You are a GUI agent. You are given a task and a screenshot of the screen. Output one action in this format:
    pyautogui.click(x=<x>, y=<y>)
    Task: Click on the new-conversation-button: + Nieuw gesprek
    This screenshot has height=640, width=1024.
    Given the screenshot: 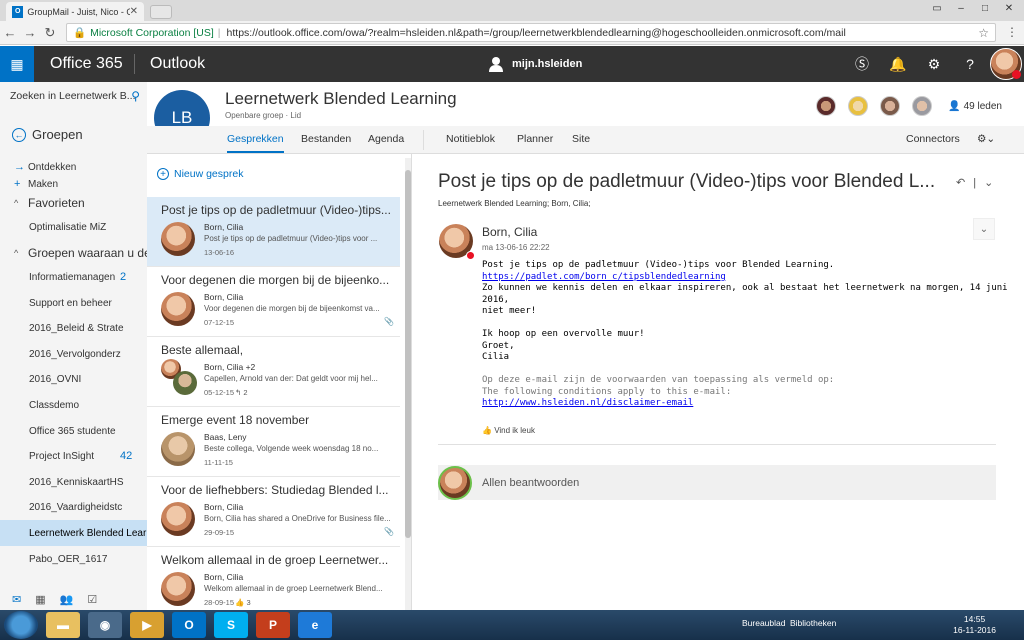 What is the action you would take?
    pyautogui.click(x=200, y=174)
    